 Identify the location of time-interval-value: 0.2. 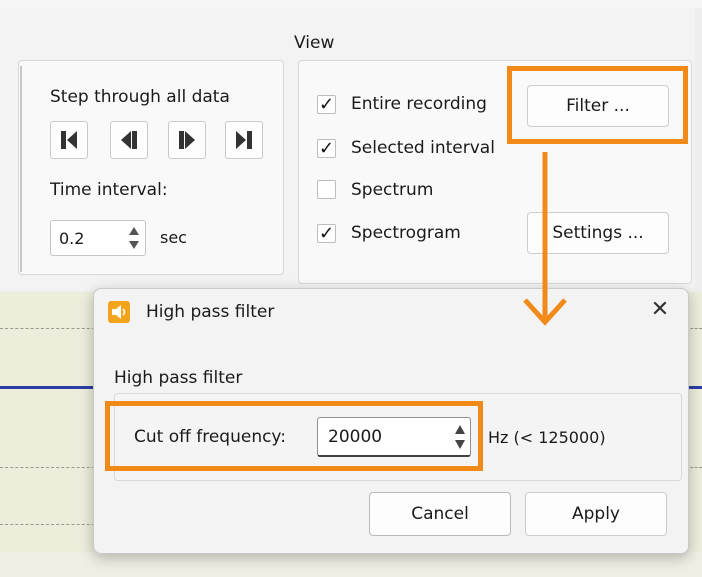
(72, 238).